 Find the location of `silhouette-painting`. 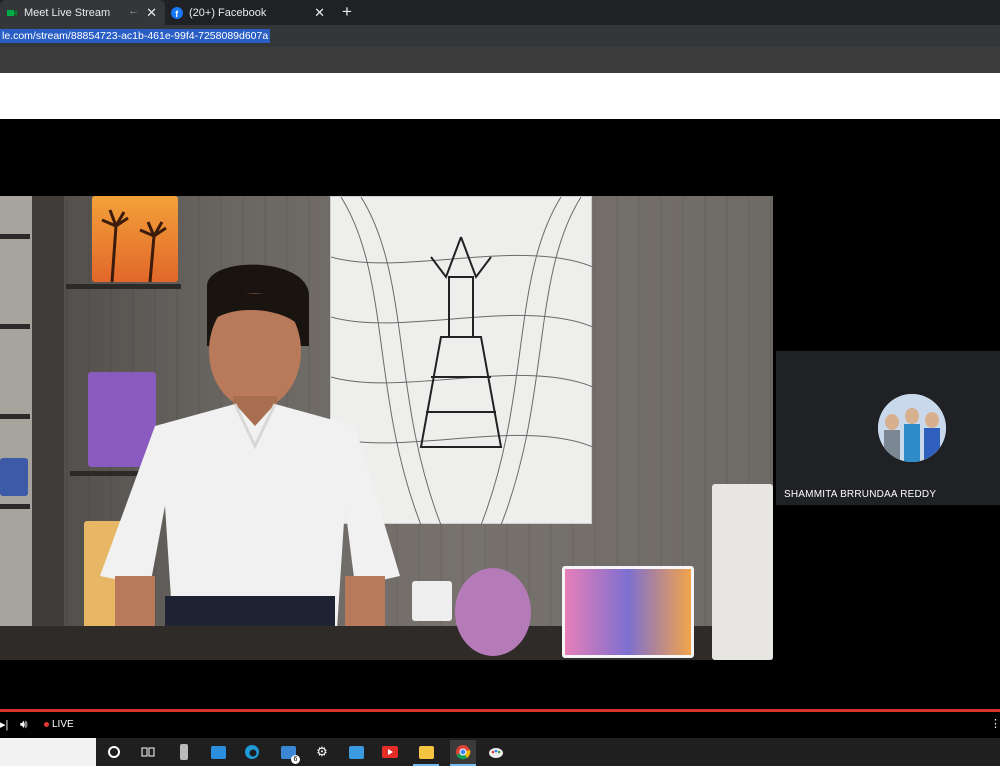

silhouette-painting is located at coordinates (628, 612).